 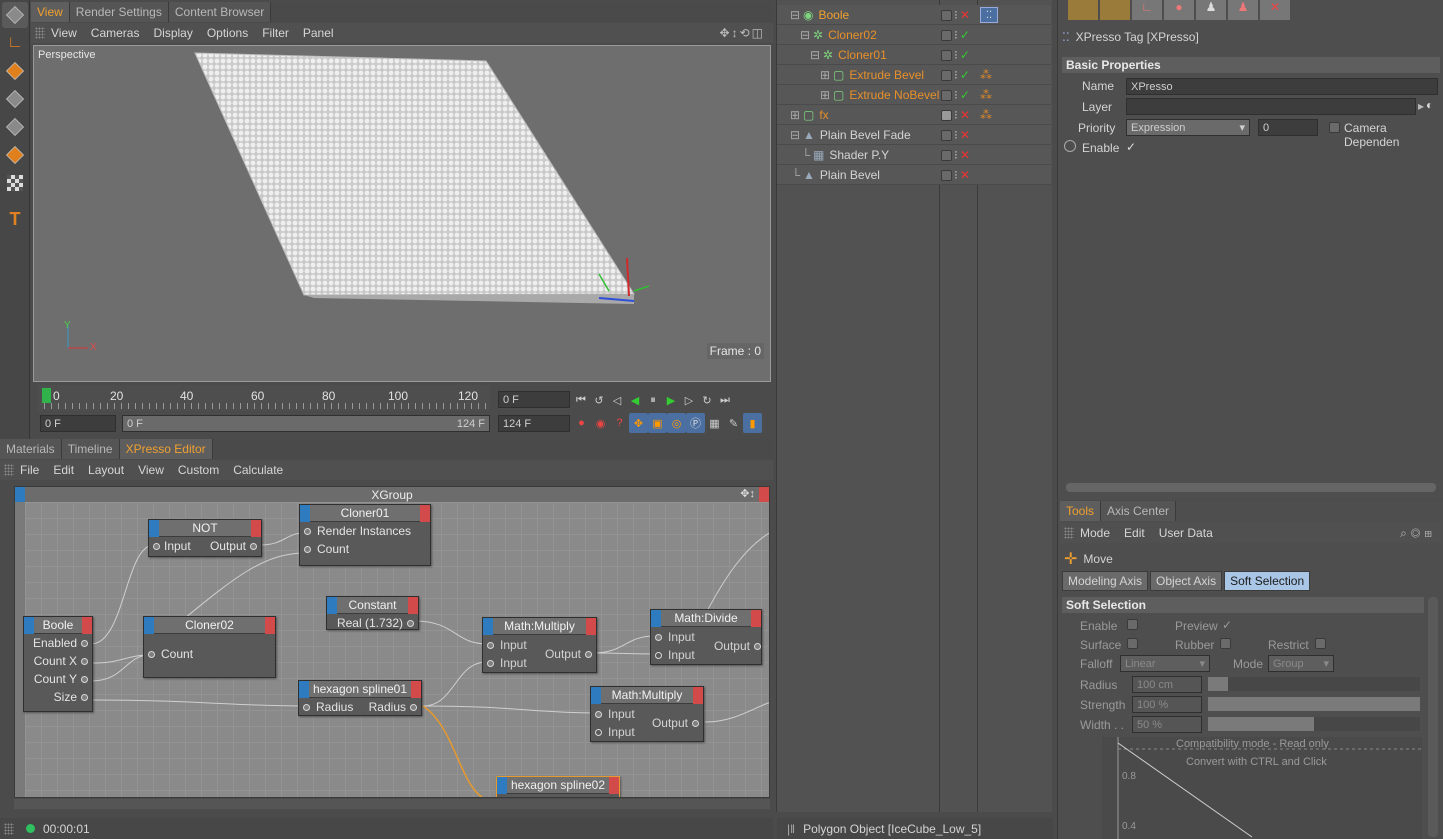 I want to click on text-tool-icon: T, so click(x=15, y=219).